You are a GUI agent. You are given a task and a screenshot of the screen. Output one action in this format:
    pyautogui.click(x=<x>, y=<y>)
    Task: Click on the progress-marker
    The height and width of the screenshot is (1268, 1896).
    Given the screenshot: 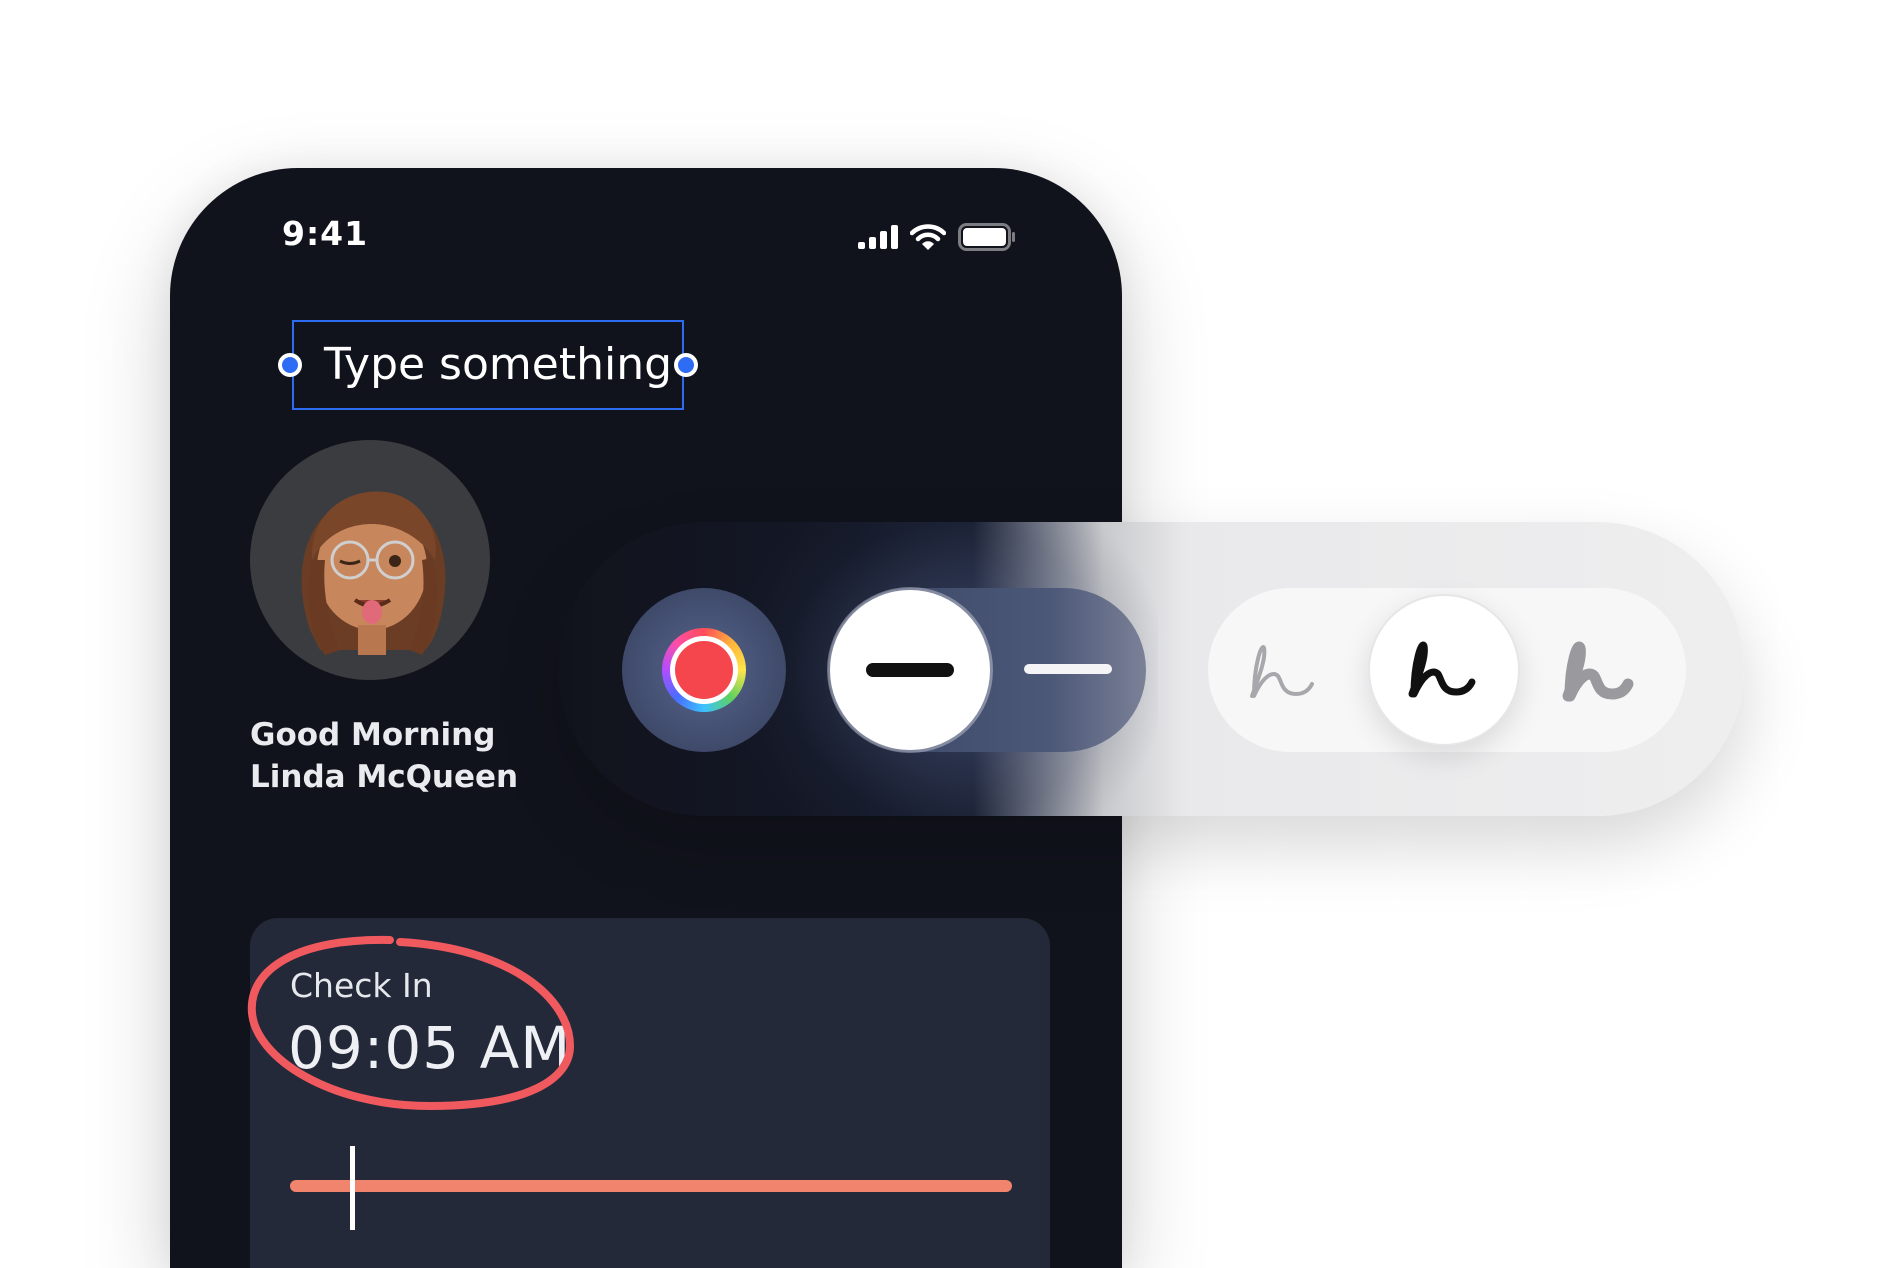 What is the action you would take?
    pyautogui.click(x=352, y=1188)
    